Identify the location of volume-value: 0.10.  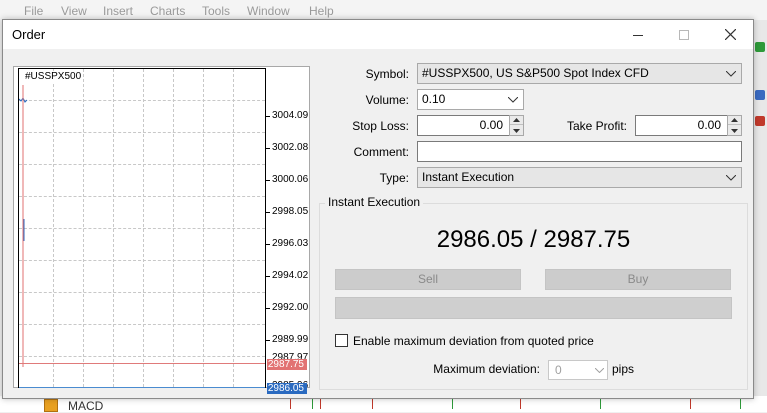
(434, 99).